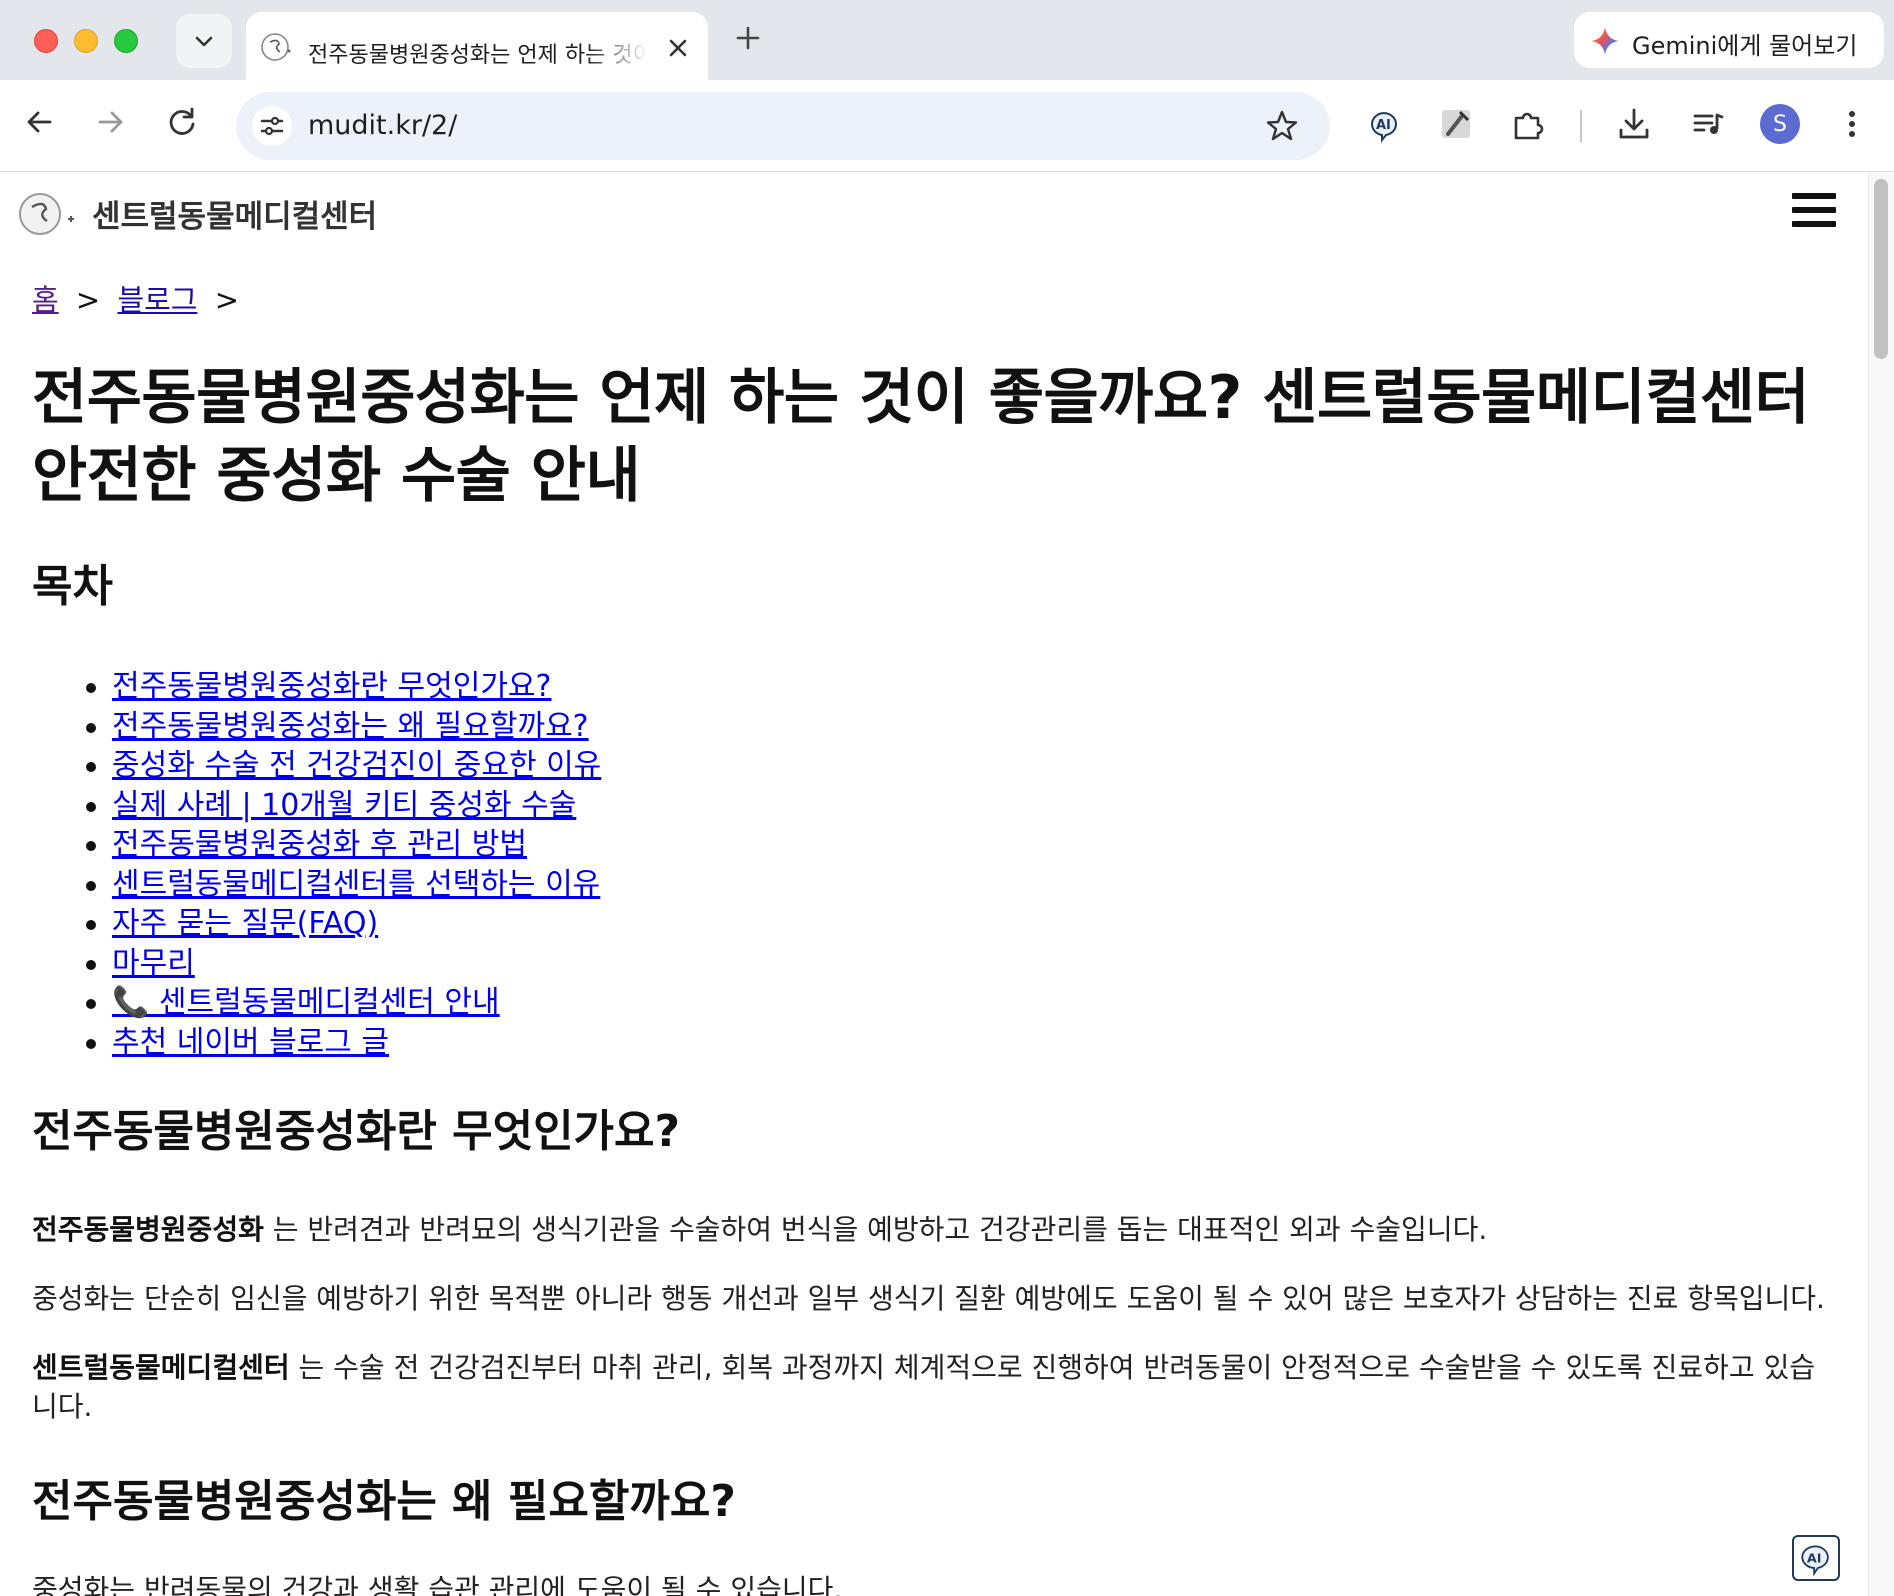  What do you see at coordinates (110, 122) in the screenshot?
I see `forward-arrow-icon` at bounding box center [110, 122].